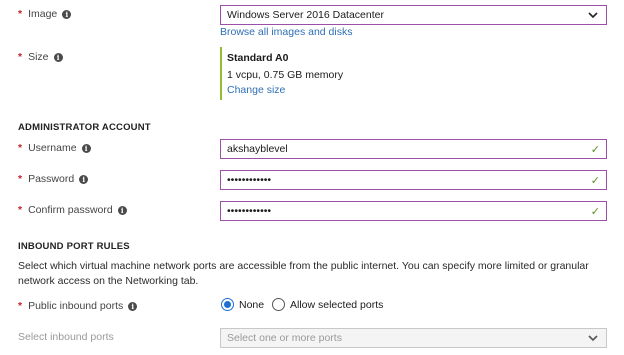  I want to click on radio-none: None, so click(242, 304).